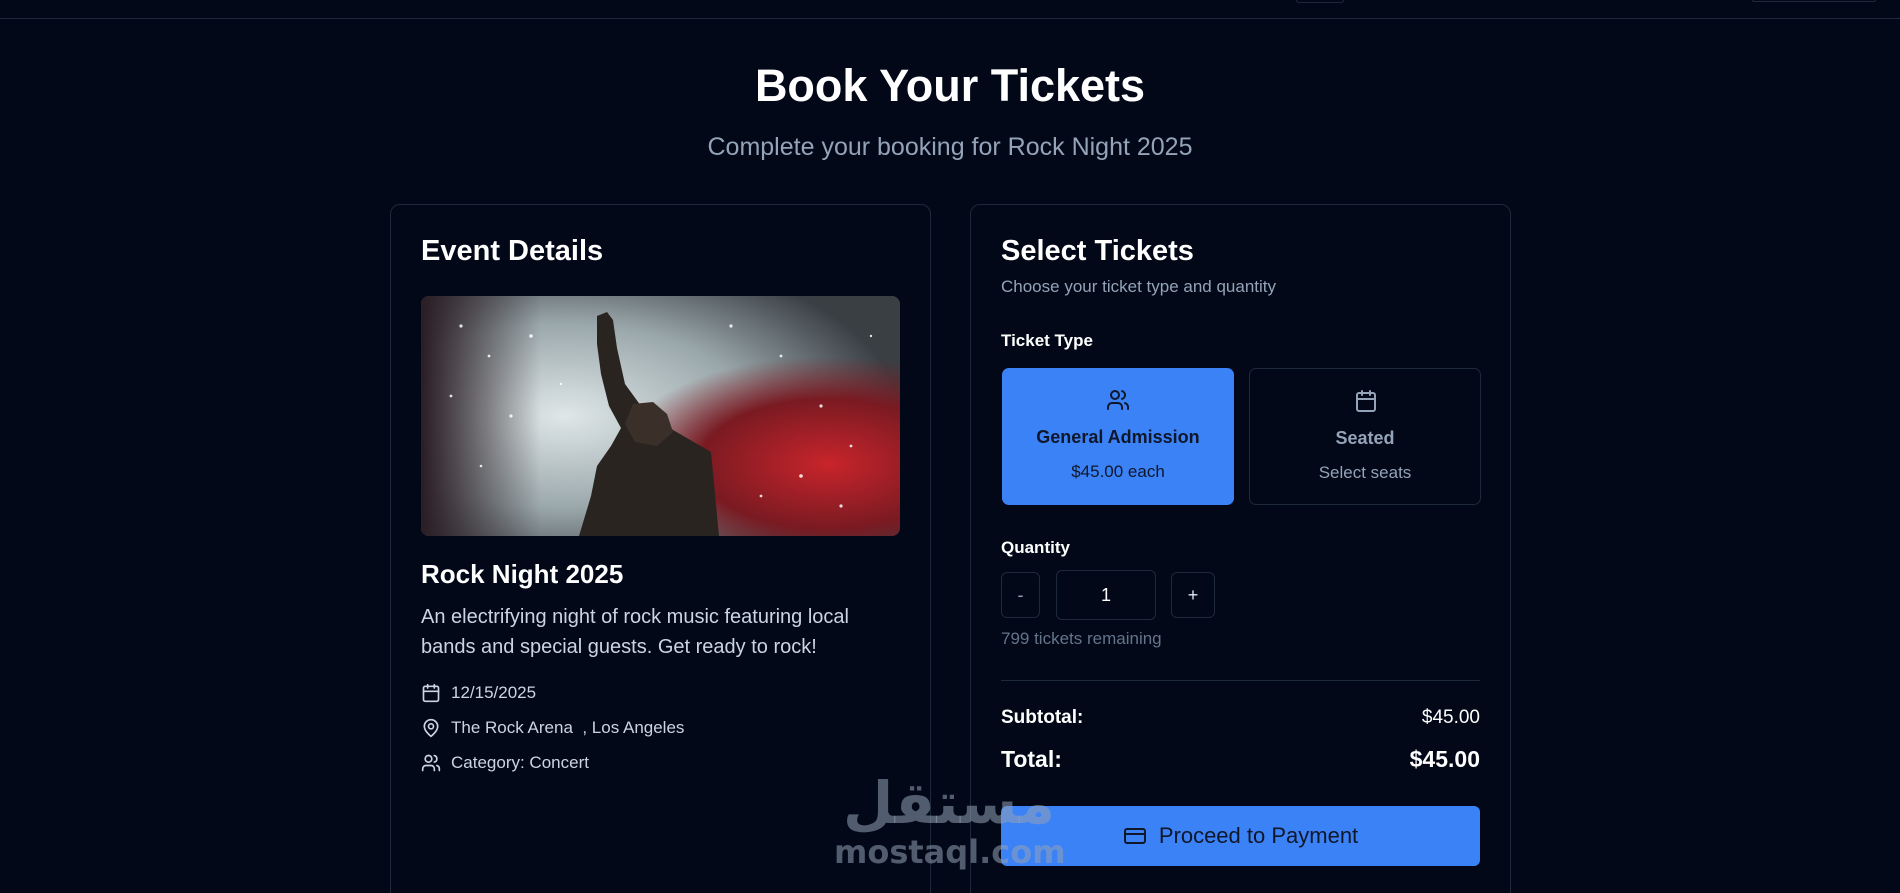  Describe the element at coordinates (1814, 1) in the screenshot. I see `navbar-button-edge-right` at that location.